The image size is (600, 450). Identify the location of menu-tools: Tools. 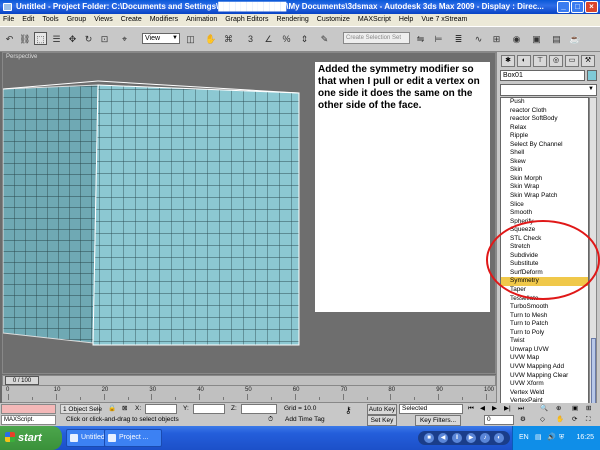
(50, 20).